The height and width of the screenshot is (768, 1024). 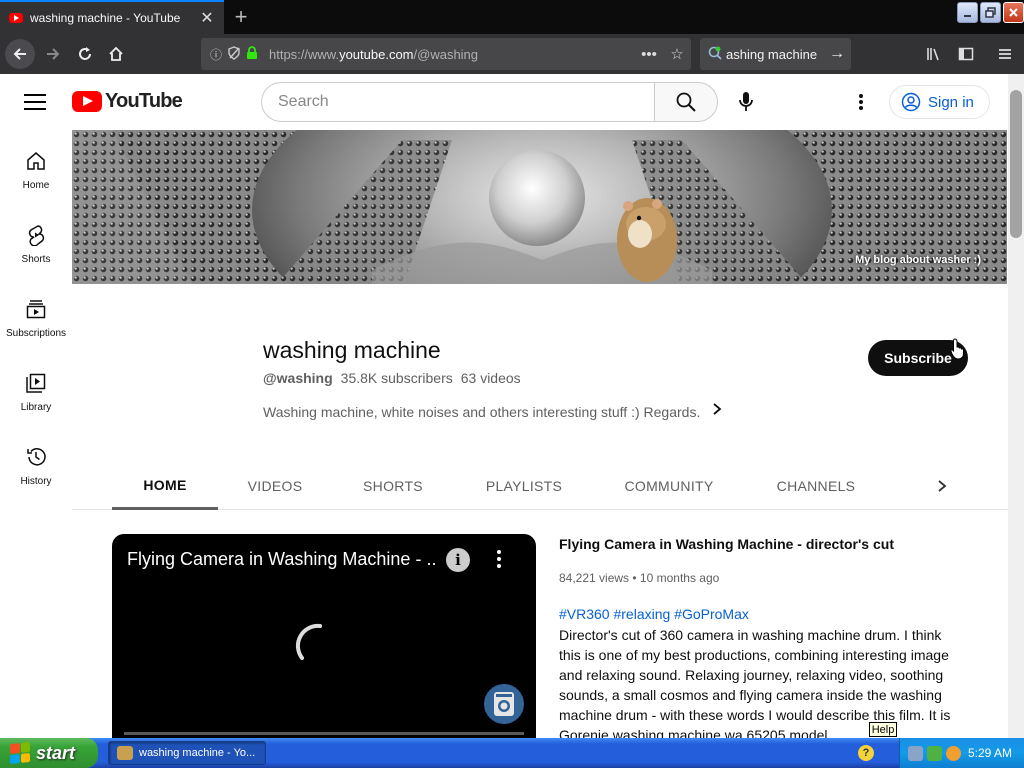 I want to click on guide-item-subscriptions: Subscriptions, so click(x=36, y=315).